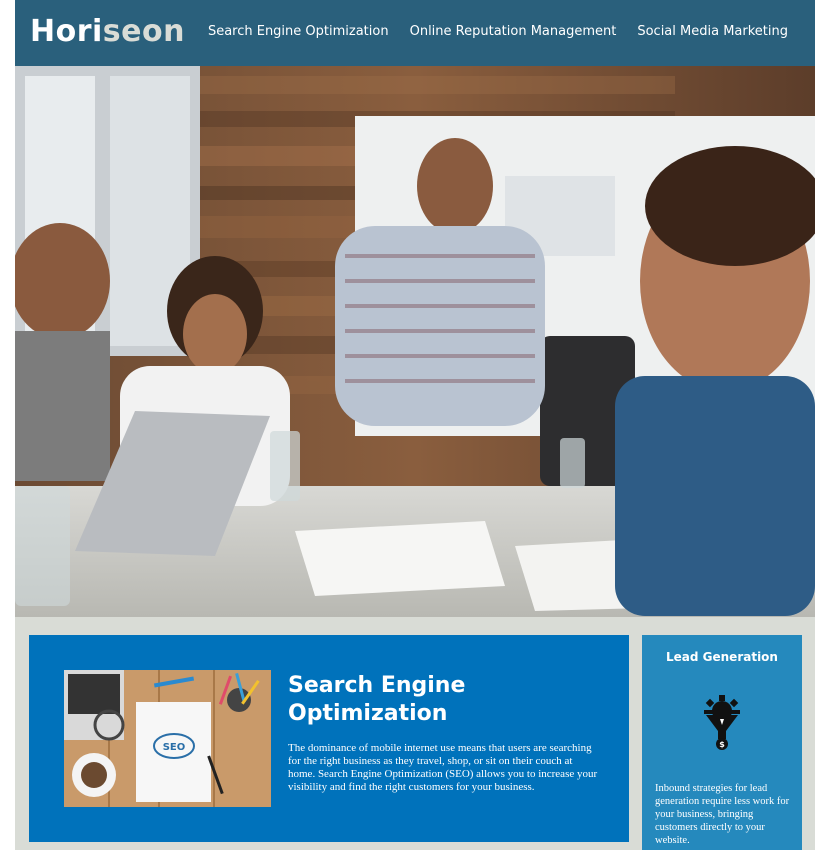 The height and width of the screenshot is (850, 827). I want to click on seo-title: Search Engine Optimization, so click(377, 699).